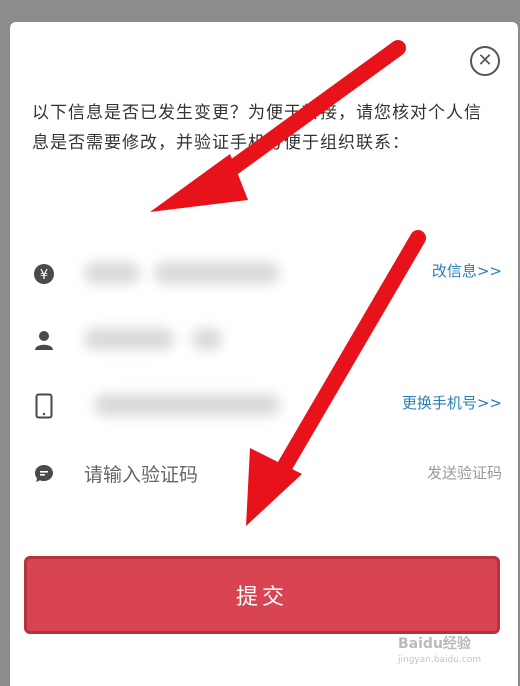 This screenshot has width=520, height=686. I want to click on chat-icon, so click(44, 474).